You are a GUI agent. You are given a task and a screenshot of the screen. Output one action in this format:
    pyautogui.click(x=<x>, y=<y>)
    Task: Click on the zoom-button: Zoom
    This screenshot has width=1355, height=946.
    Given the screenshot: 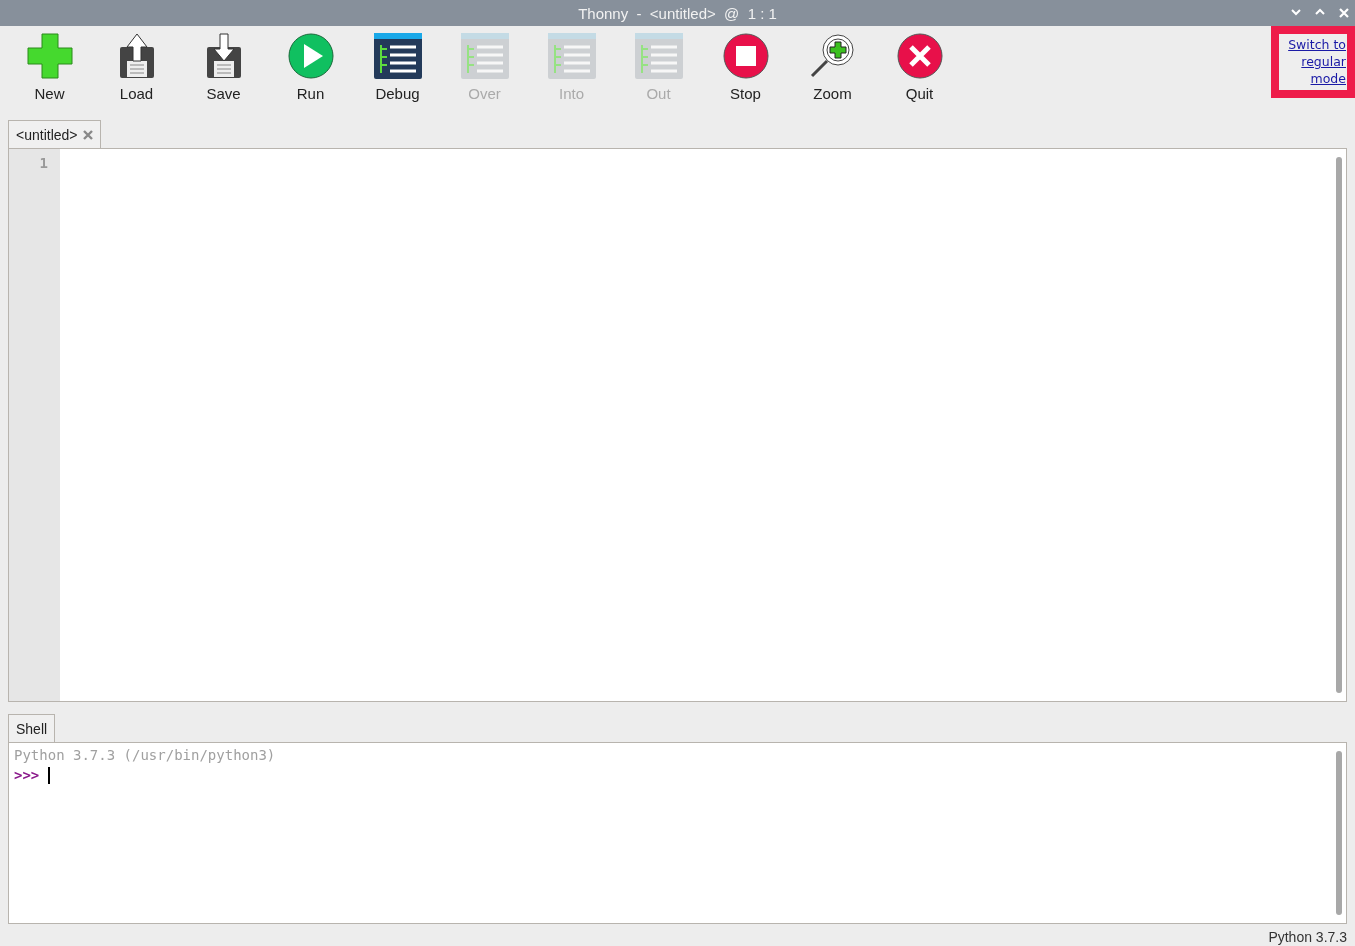 What is the action you would take?
    pyautogui.click(x=832, y=71)
    